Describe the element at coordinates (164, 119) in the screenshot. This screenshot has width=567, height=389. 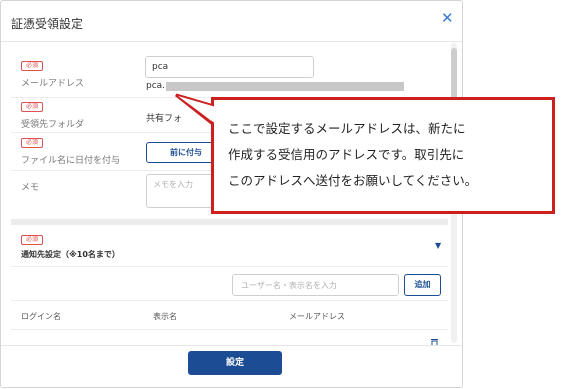
I see `folder-value: 共有フォ` at that location.